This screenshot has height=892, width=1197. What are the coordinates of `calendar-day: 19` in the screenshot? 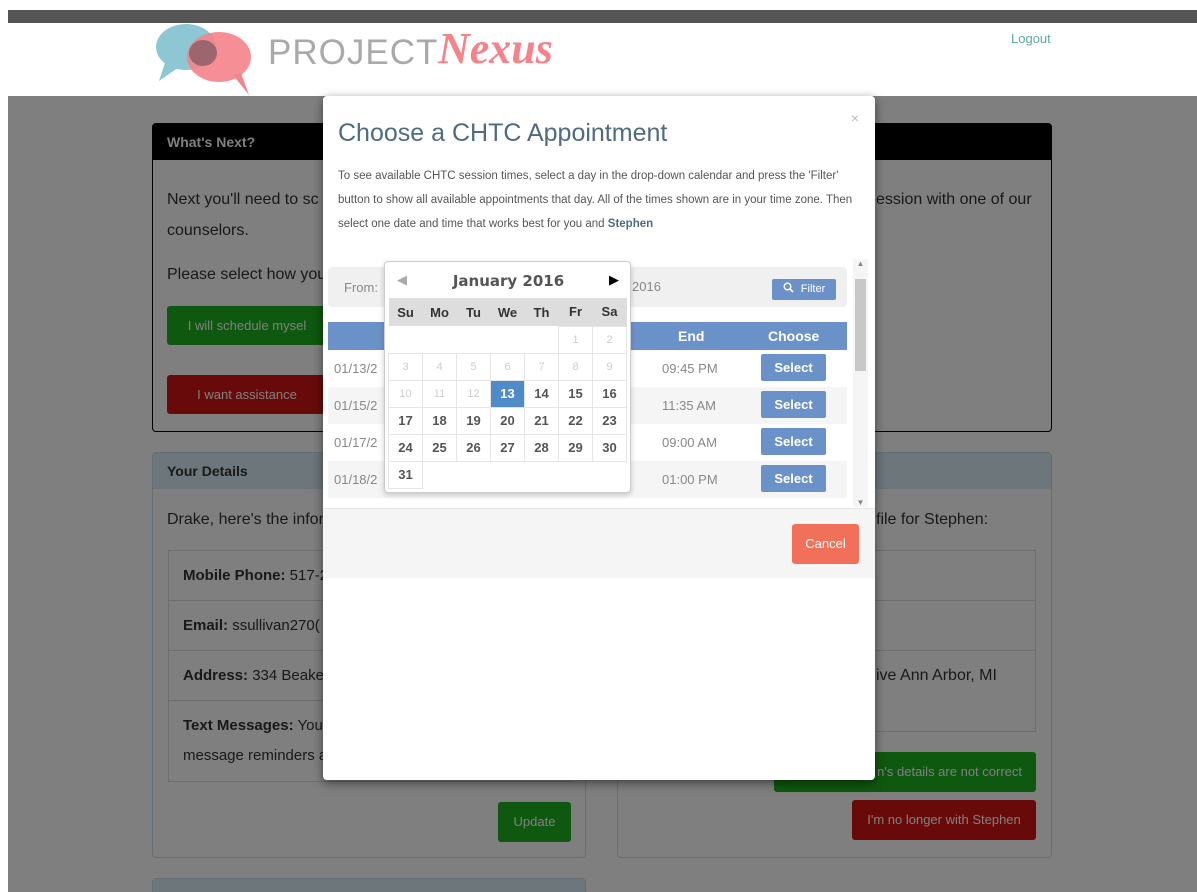 It's located at (473, 420).